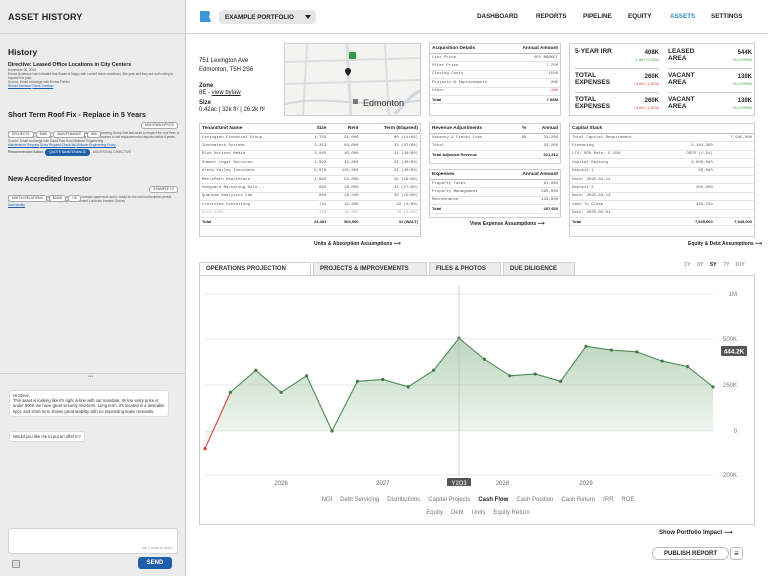 The width and height of the screenshot is (768, 576). What do you see at coordinates (16, 205) in the screenshot?
I see `history-link: Add Identity` at bounding box center [16, 205].